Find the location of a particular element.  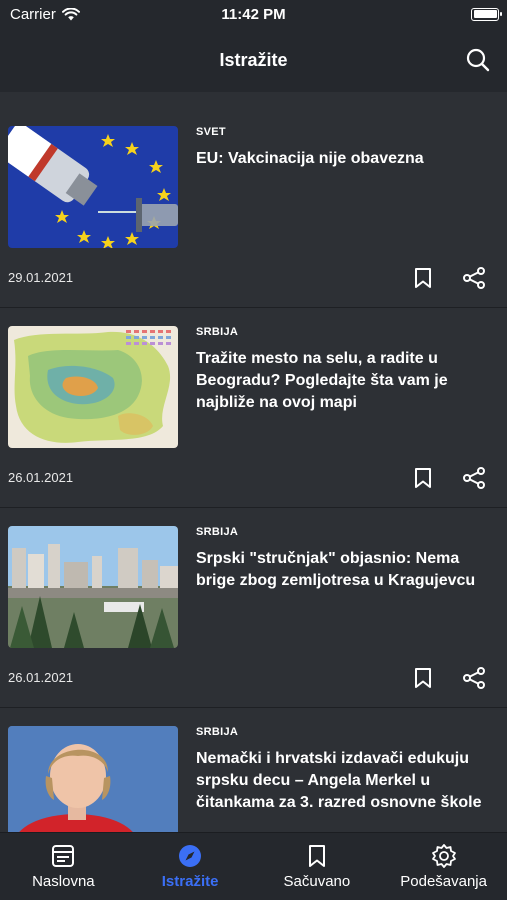

tab-naslovna: Naslovna is located at coordinates (63, 866).